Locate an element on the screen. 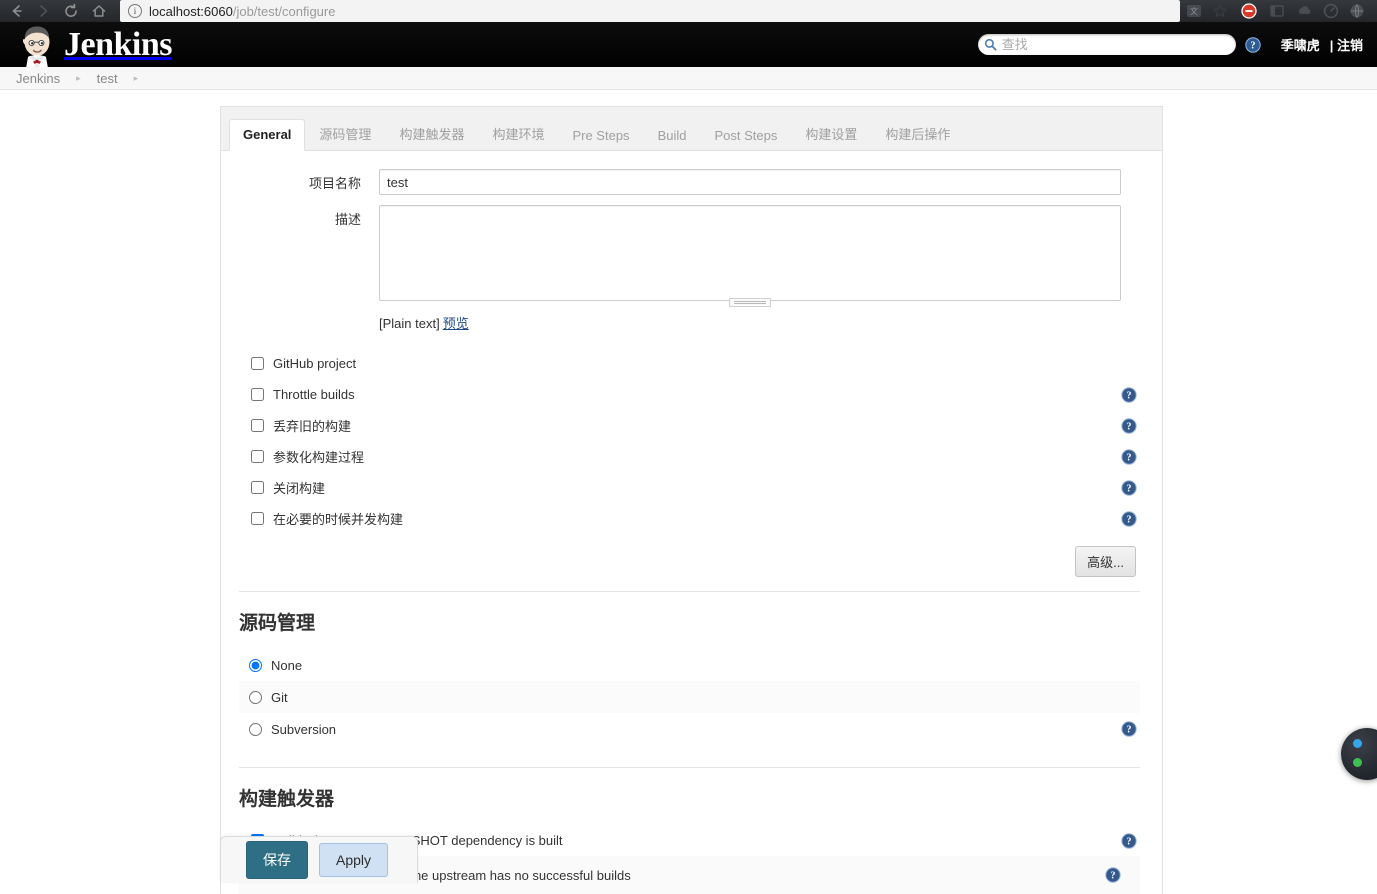 This screenshot has height=894, width=1377. reload-icon is located at coordinates (71, 11).